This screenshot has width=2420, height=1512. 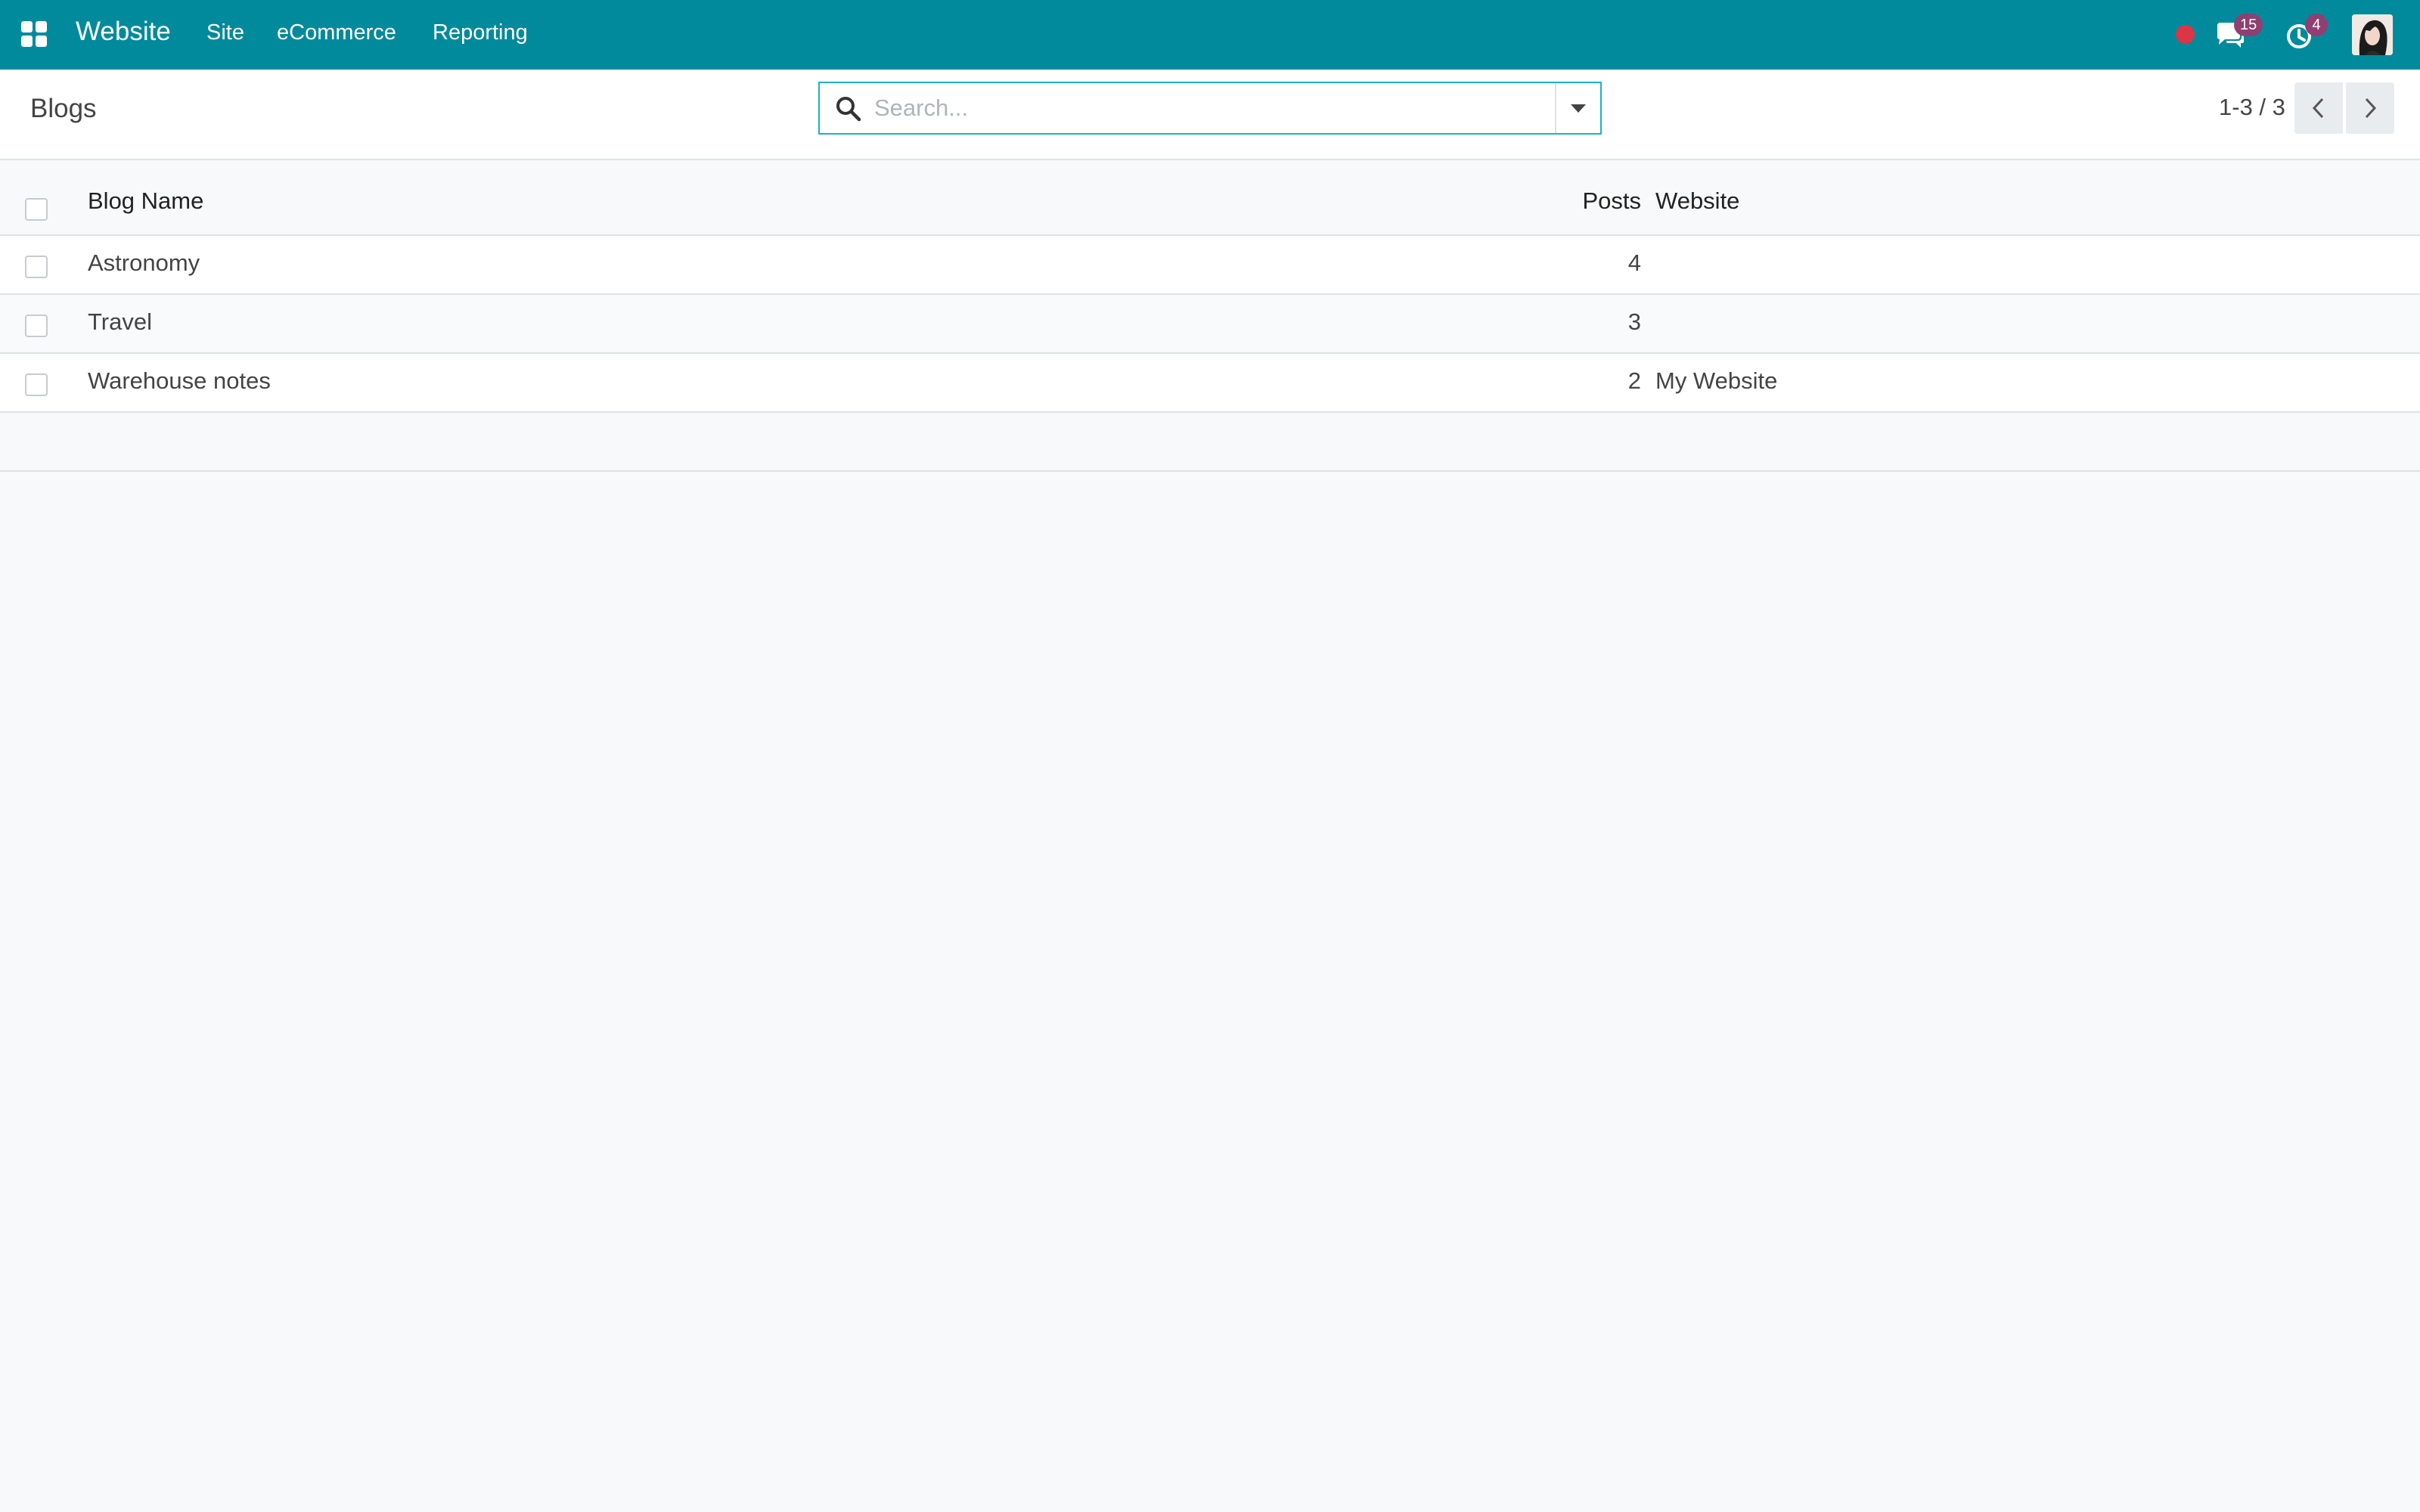 What do you see at coordinates (1210, 205) in the screenshot?
I see `table-header: Blog Name Posts Website` at bounding box center [1210, 205].